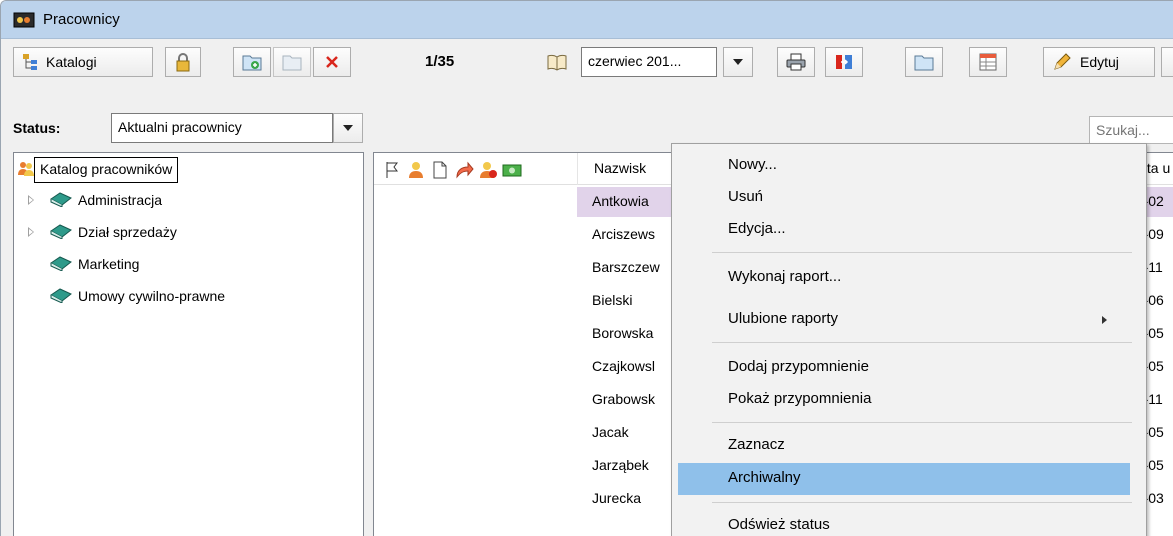  What do you see at coordinates (1062, 62) in the screenshot?
I see `pencil-icon` at bounding box center [1062, 62].